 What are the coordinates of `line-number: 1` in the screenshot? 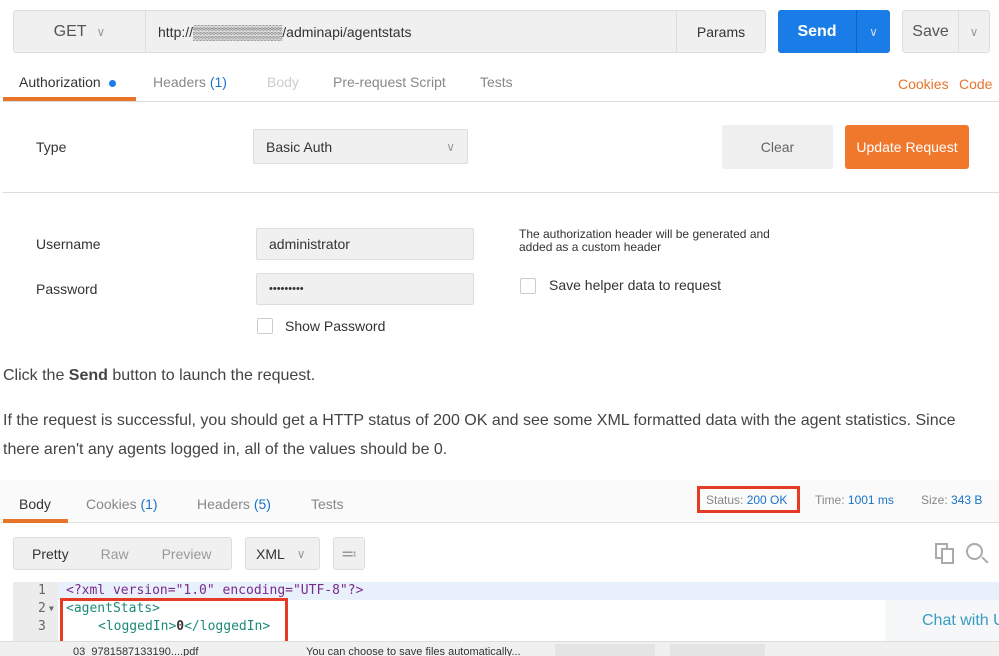 It's located at (42, 590).